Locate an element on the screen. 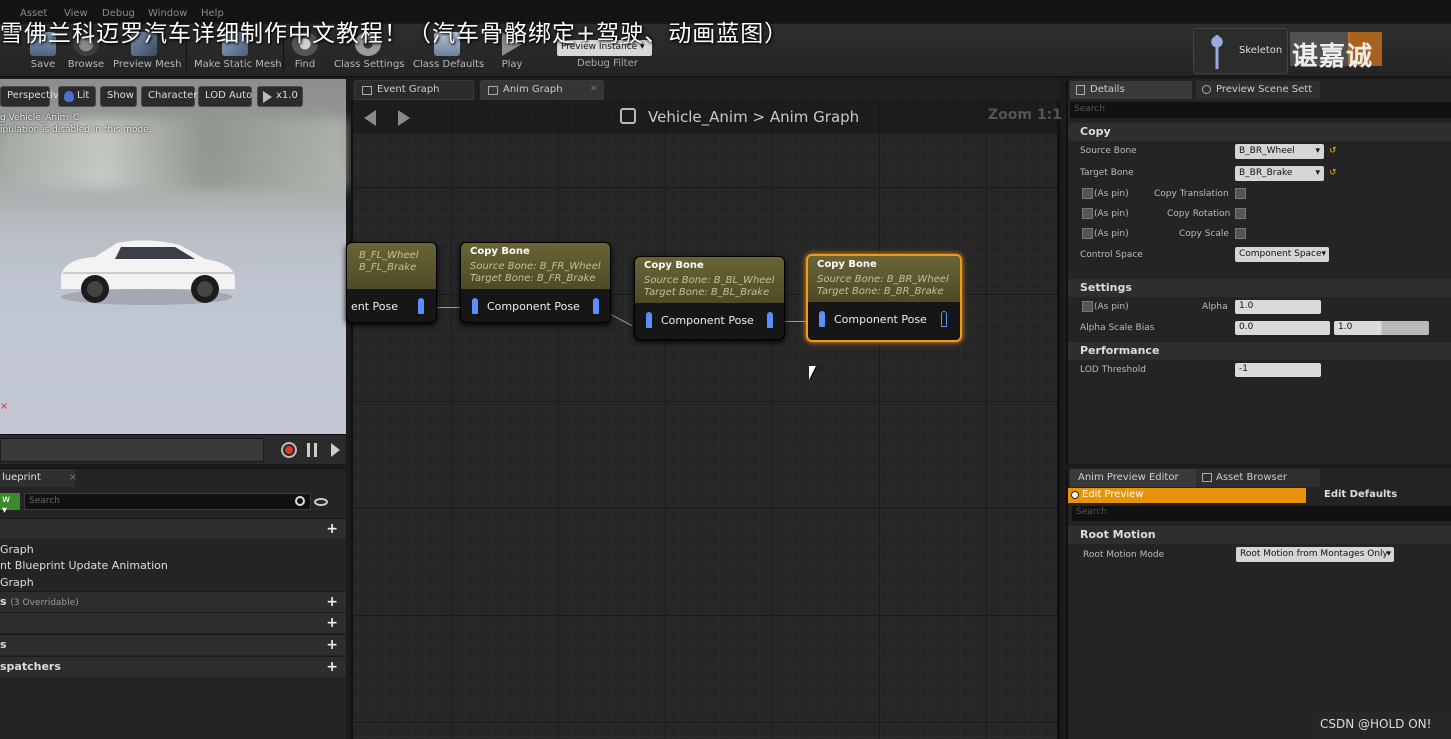 The image size is (1451, 739). tab-anim-preview-editor: Anim Preview Editor is located at coordinates (1133, 478).